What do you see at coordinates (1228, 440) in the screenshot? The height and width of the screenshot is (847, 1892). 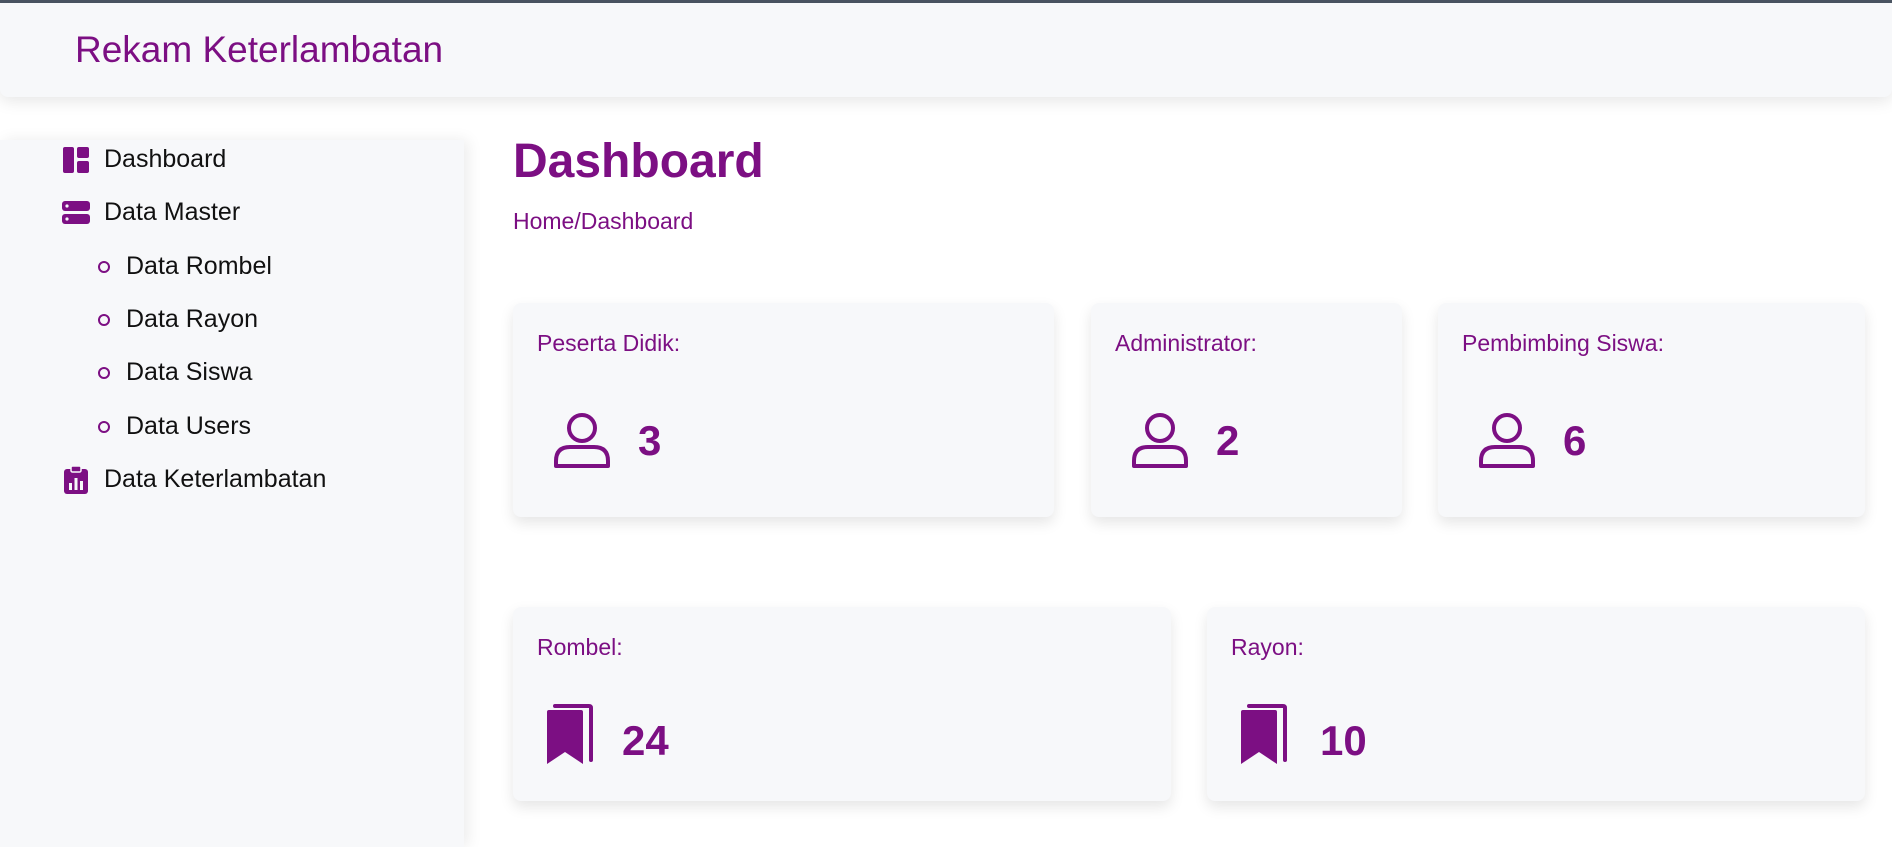 I see `card-value: 2` at bounding box center [1228, 440].